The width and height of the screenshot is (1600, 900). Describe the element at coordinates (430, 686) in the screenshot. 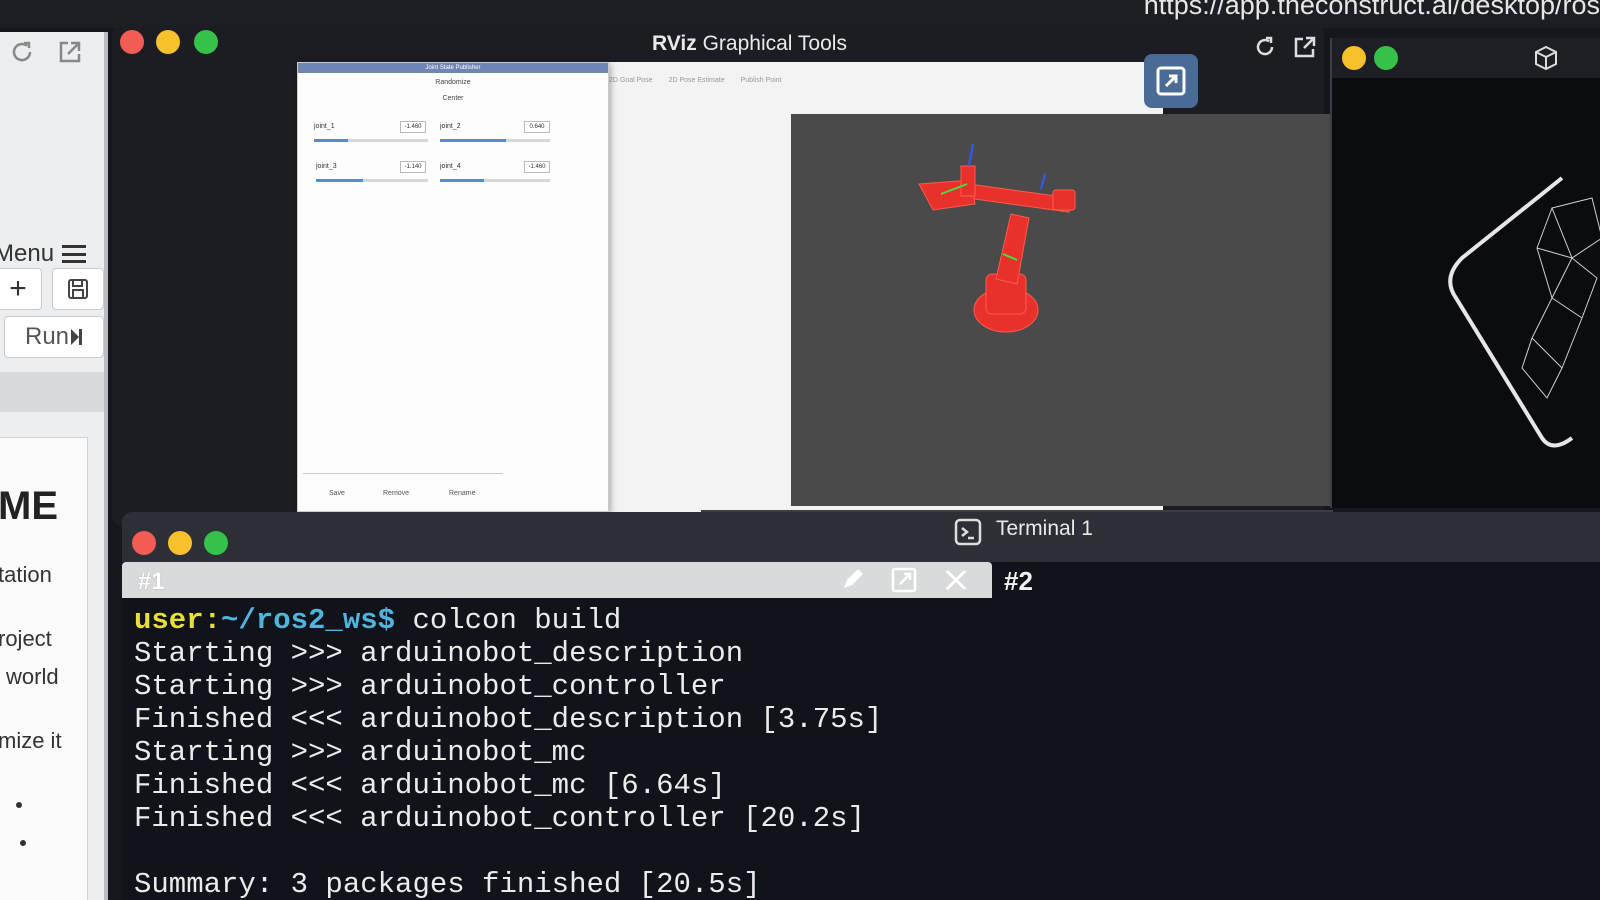

I see `terminal-line: Starting >>> arduinobot_controller` at that location.